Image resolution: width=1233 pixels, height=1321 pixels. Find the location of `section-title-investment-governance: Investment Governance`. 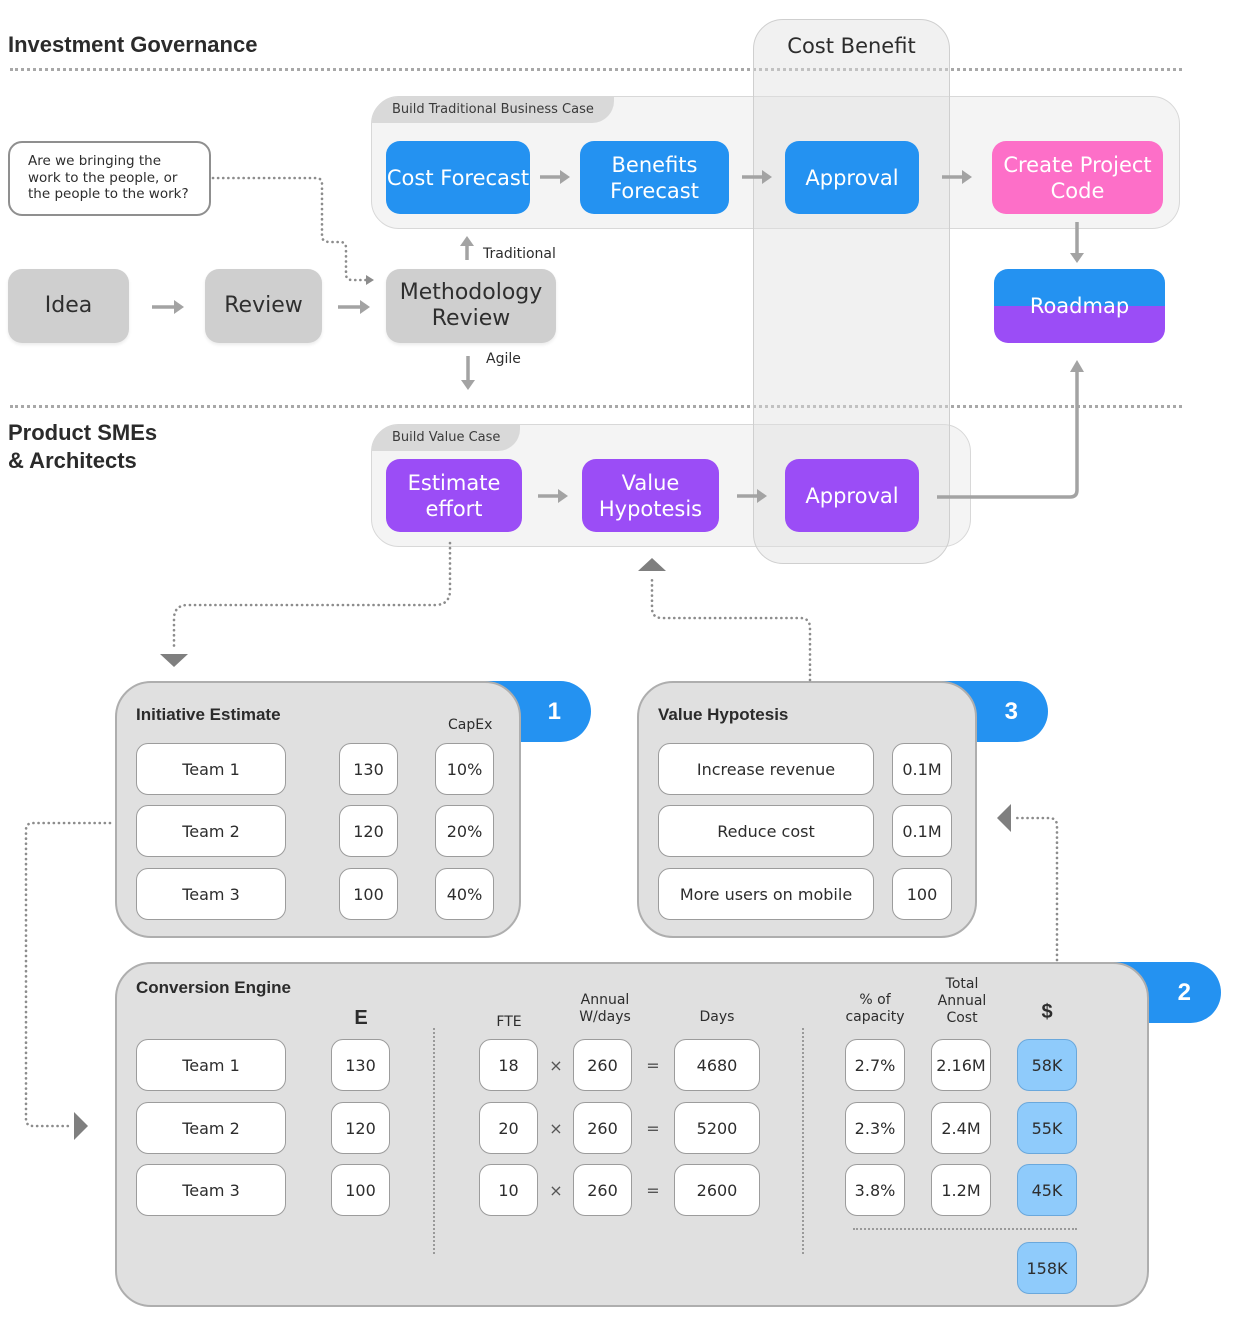

section-title-investment-governance: Investment Governance is located at coordinates (133, 44).